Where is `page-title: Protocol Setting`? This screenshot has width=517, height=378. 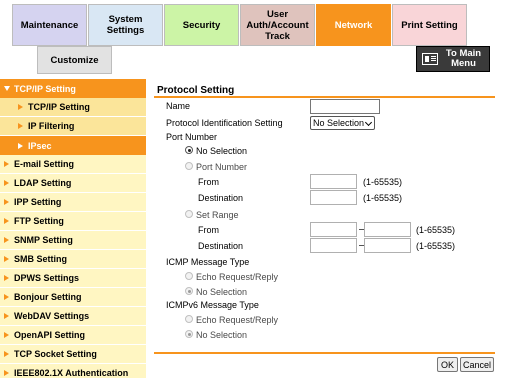
page-title: Protocol Setting is located at coordinates (196, 90).